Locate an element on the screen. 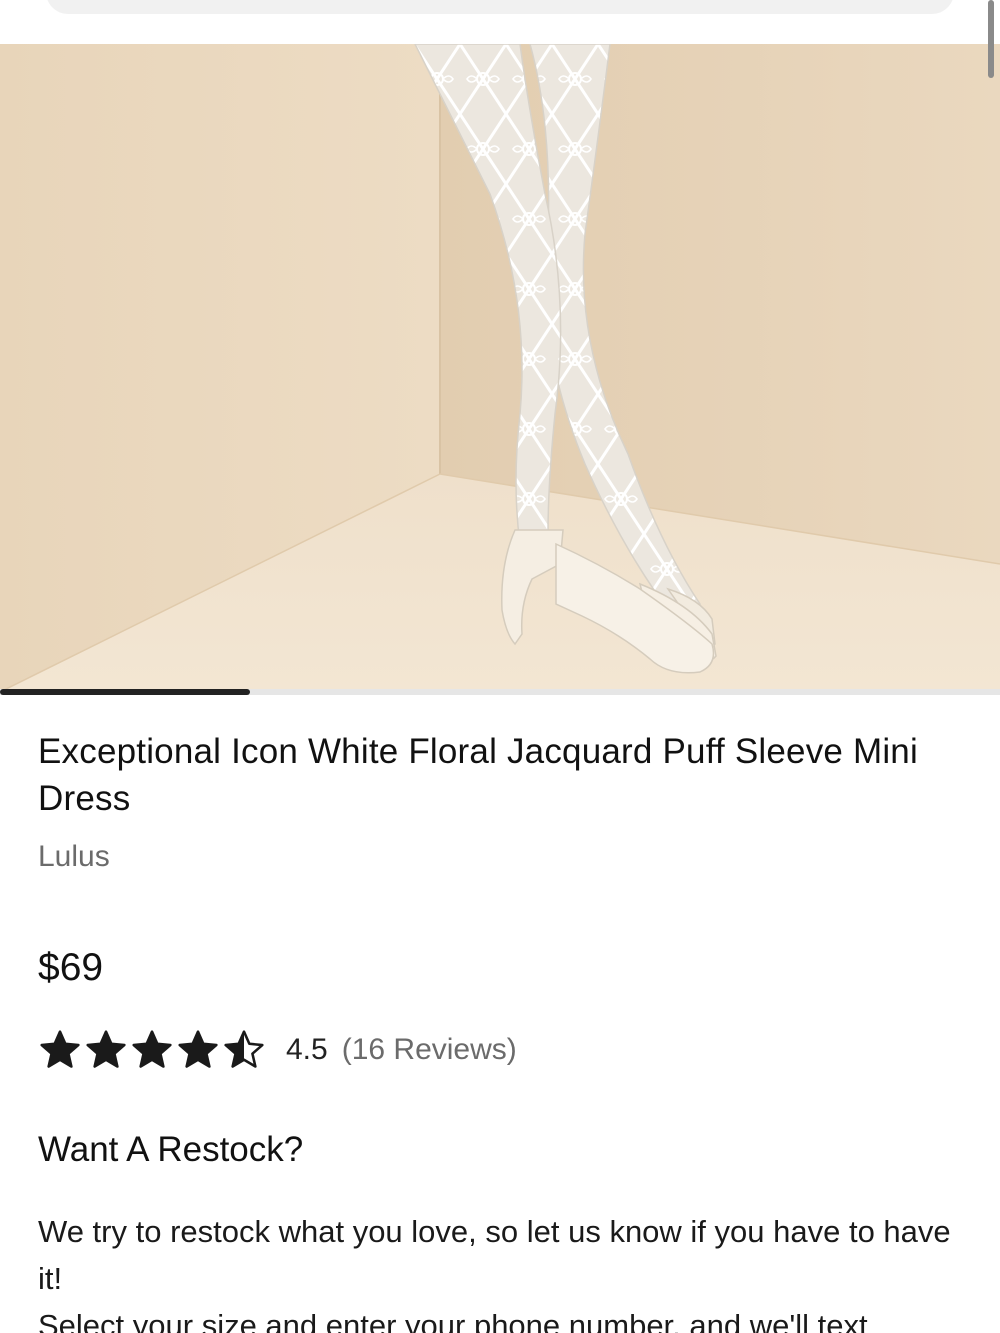  rating-value: 4.5 is located at coordinates (307, 1049).